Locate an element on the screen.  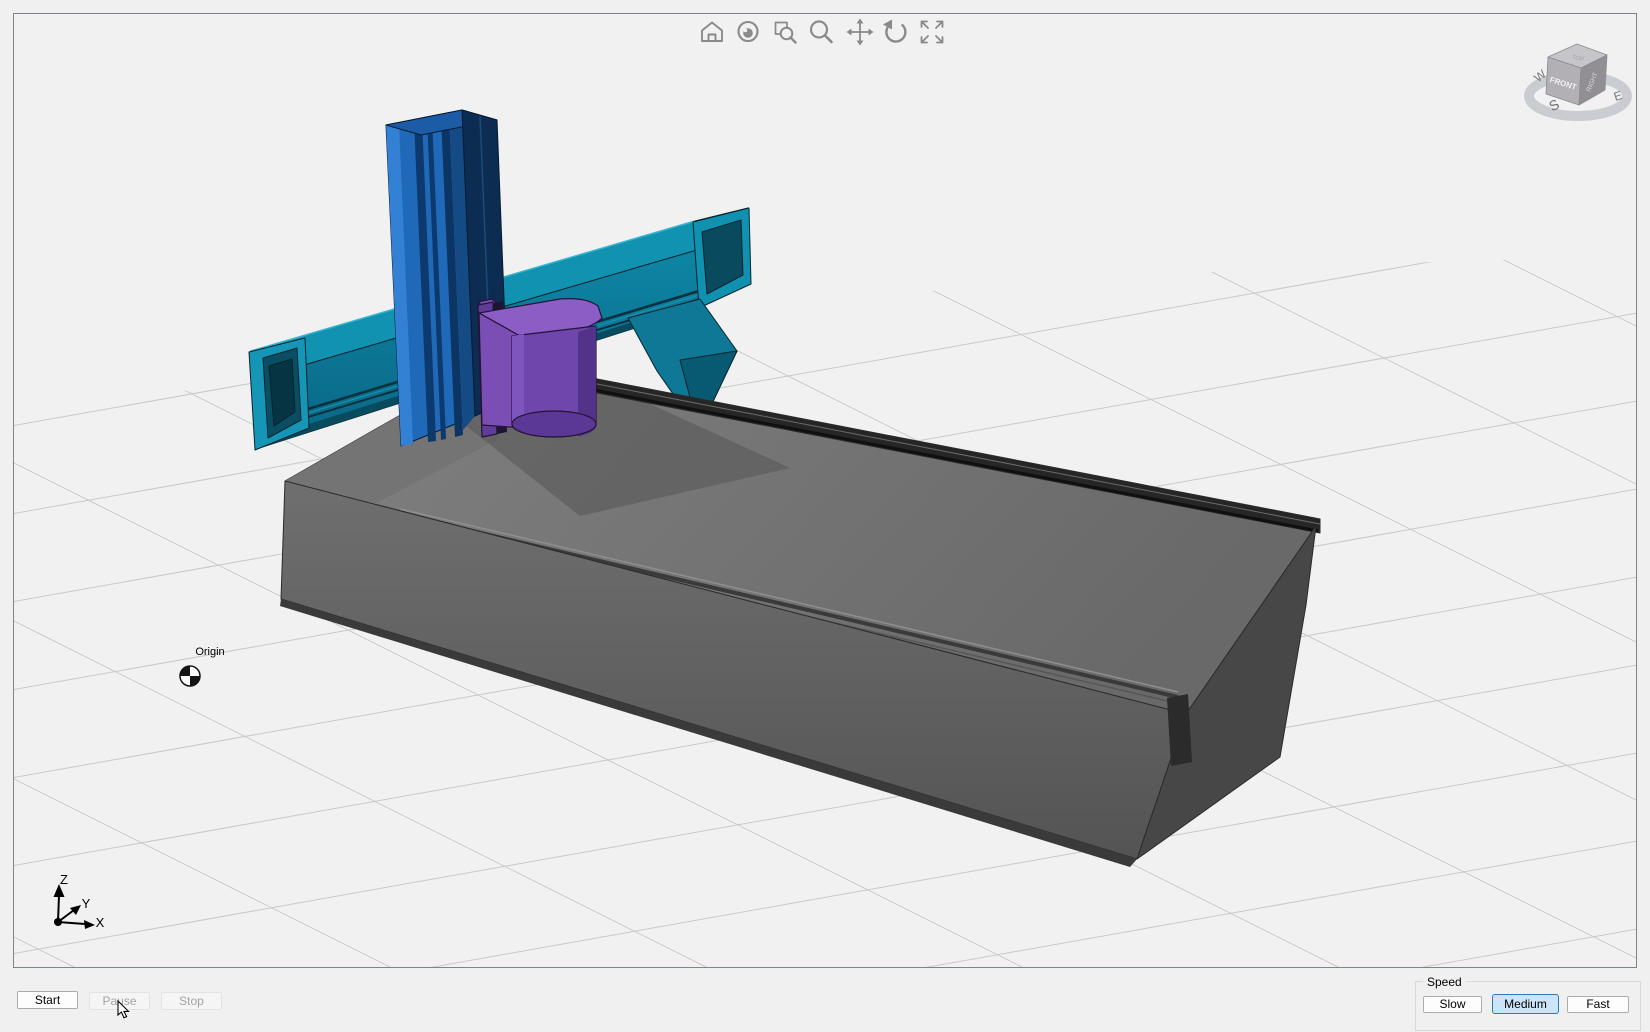
zoom-window-button is located at coordinates (785, 32).